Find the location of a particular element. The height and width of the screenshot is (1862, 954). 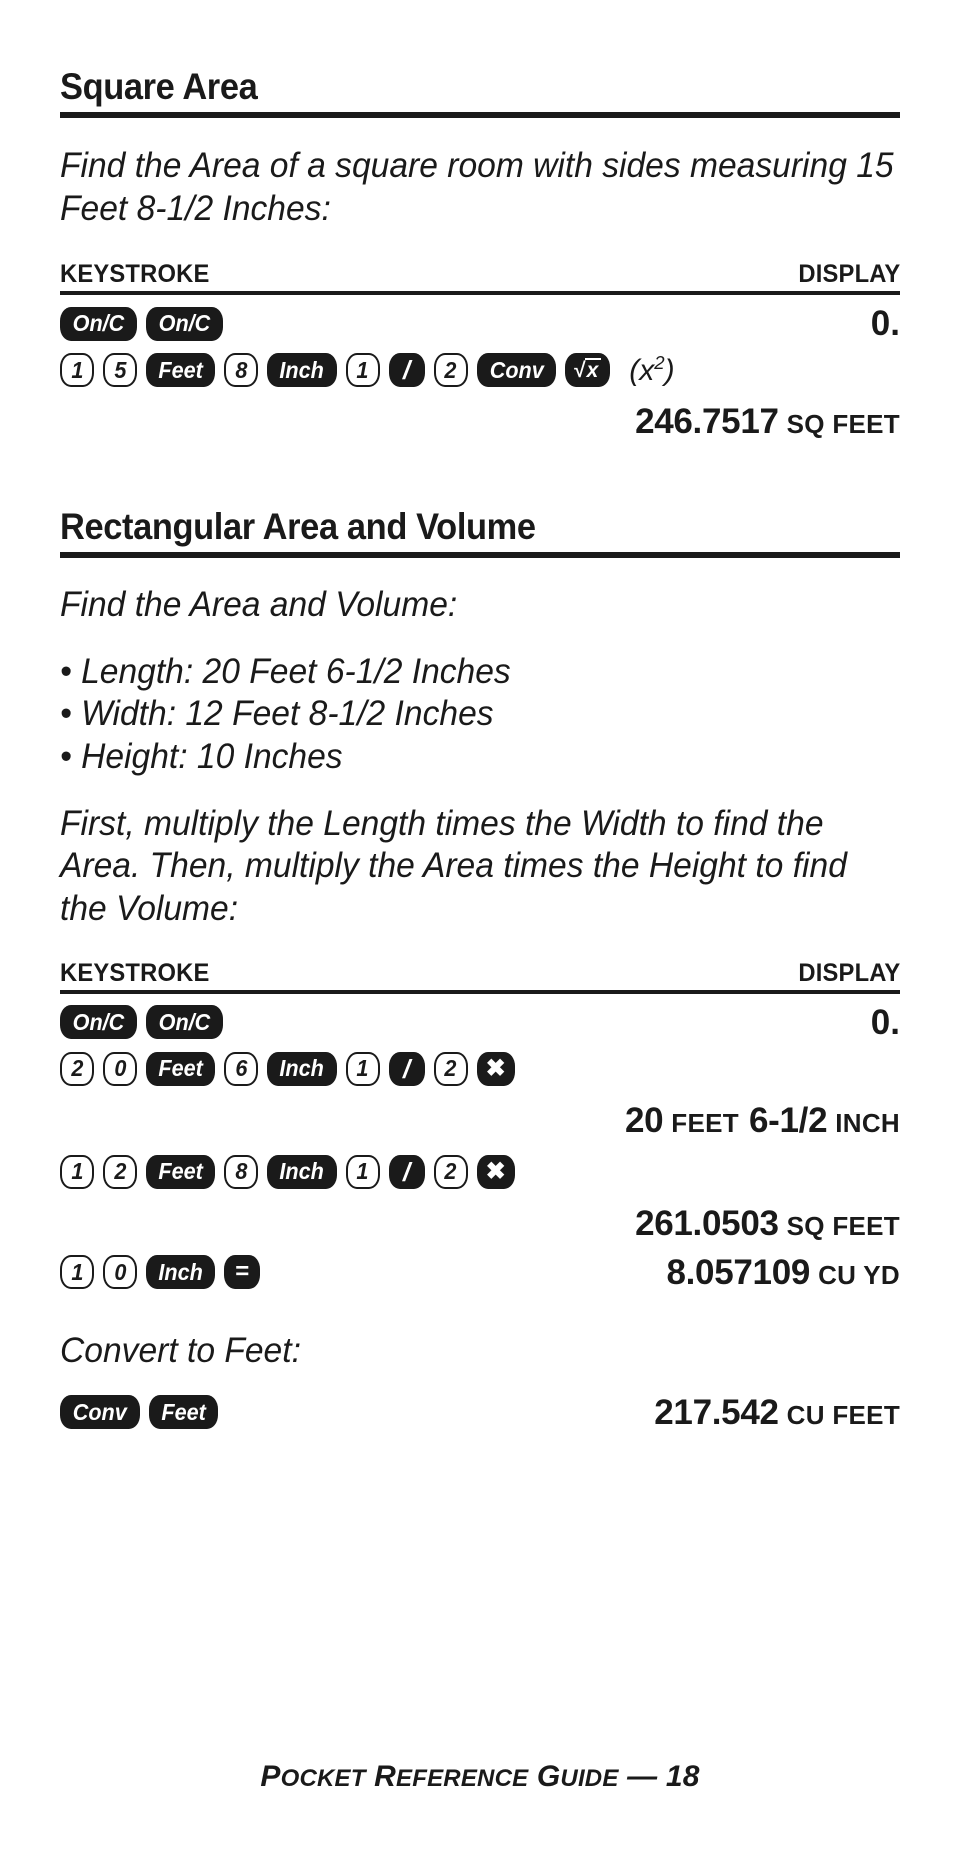

table-row: 1 5 Feet 8 Inch 1 / 2 Conv √ x (x2) is located at coordinates (480, 370).